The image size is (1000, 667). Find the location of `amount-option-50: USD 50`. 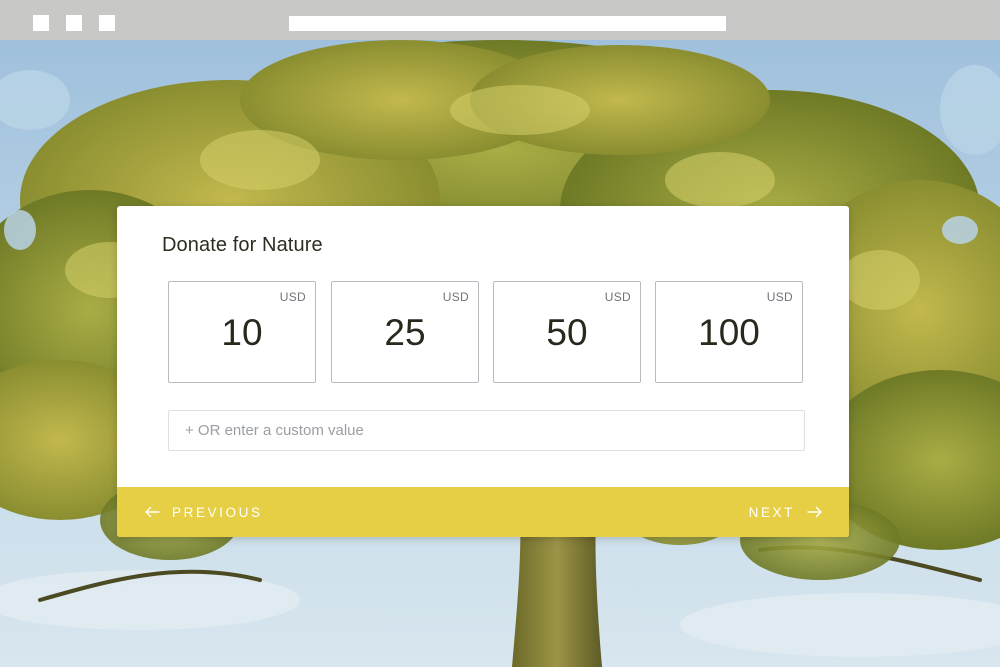

amount-option-50: USD 50 is located at coordinates (567, 332).